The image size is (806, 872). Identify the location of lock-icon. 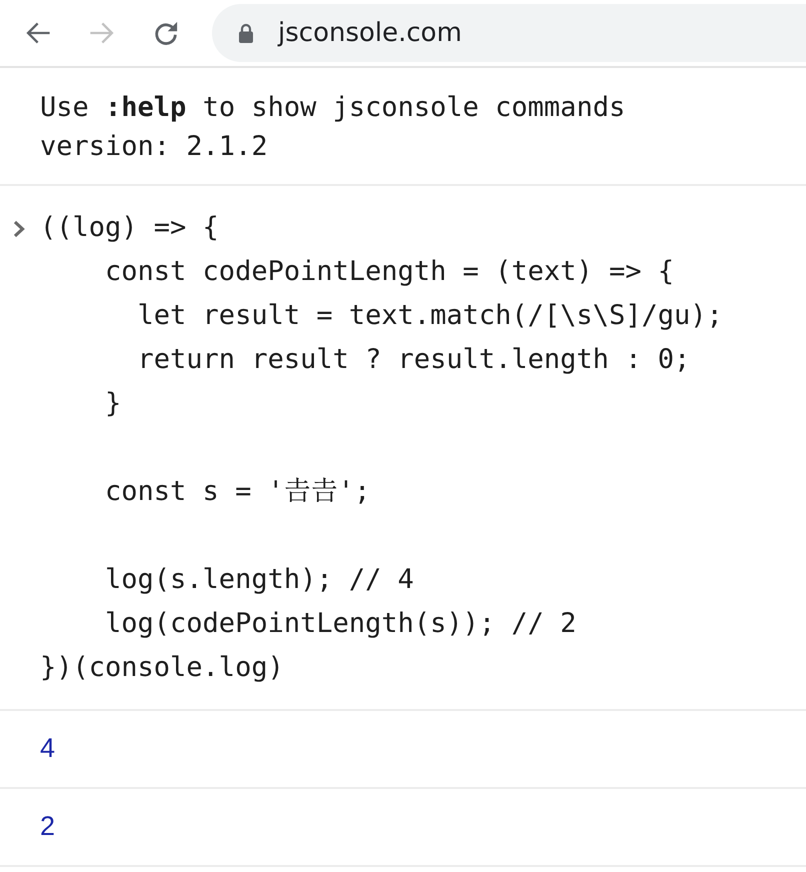
(246, 33).